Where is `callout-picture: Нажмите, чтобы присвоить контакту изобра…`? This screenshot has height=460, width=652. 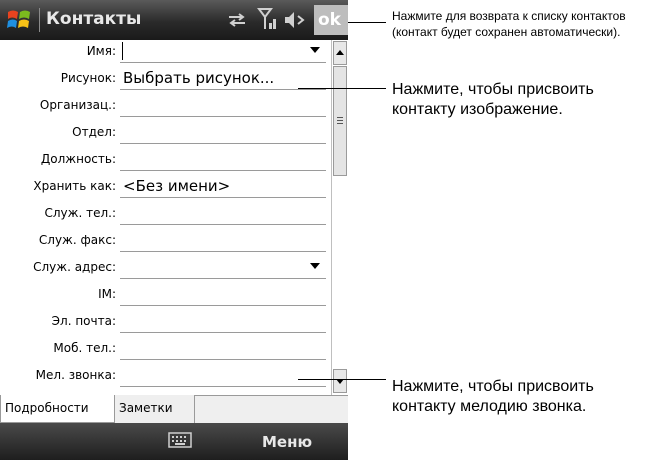 callout-picture: Нажмите, чтобы присвоить контакту изобра… is located at coordinates (493, 99).